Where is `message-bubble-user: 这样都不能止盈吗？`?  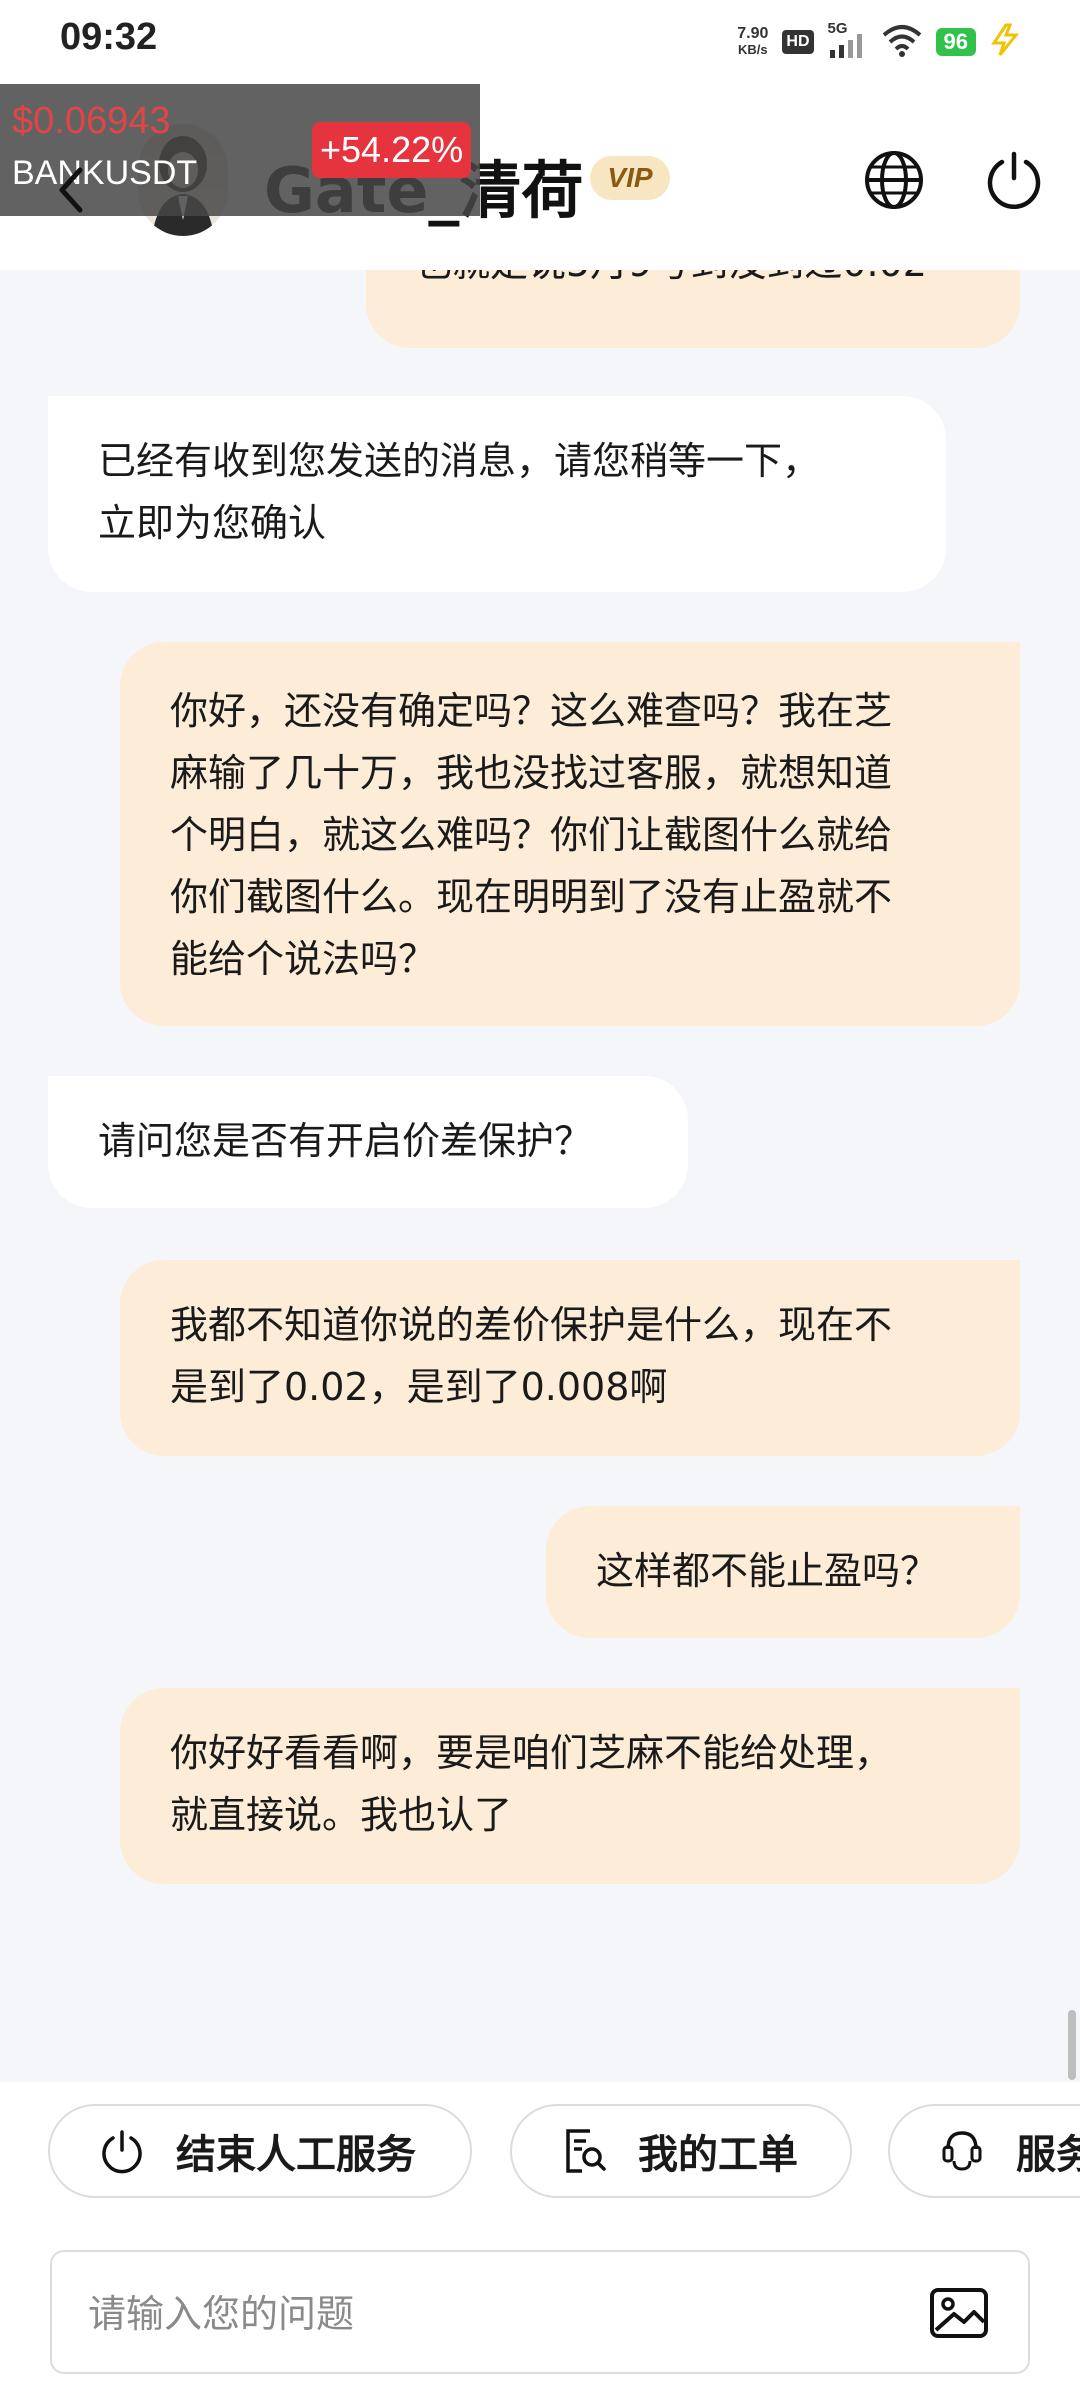
message-bubble-user: 这样都不能止盈吗？ is located at coordinates (783, 1572).